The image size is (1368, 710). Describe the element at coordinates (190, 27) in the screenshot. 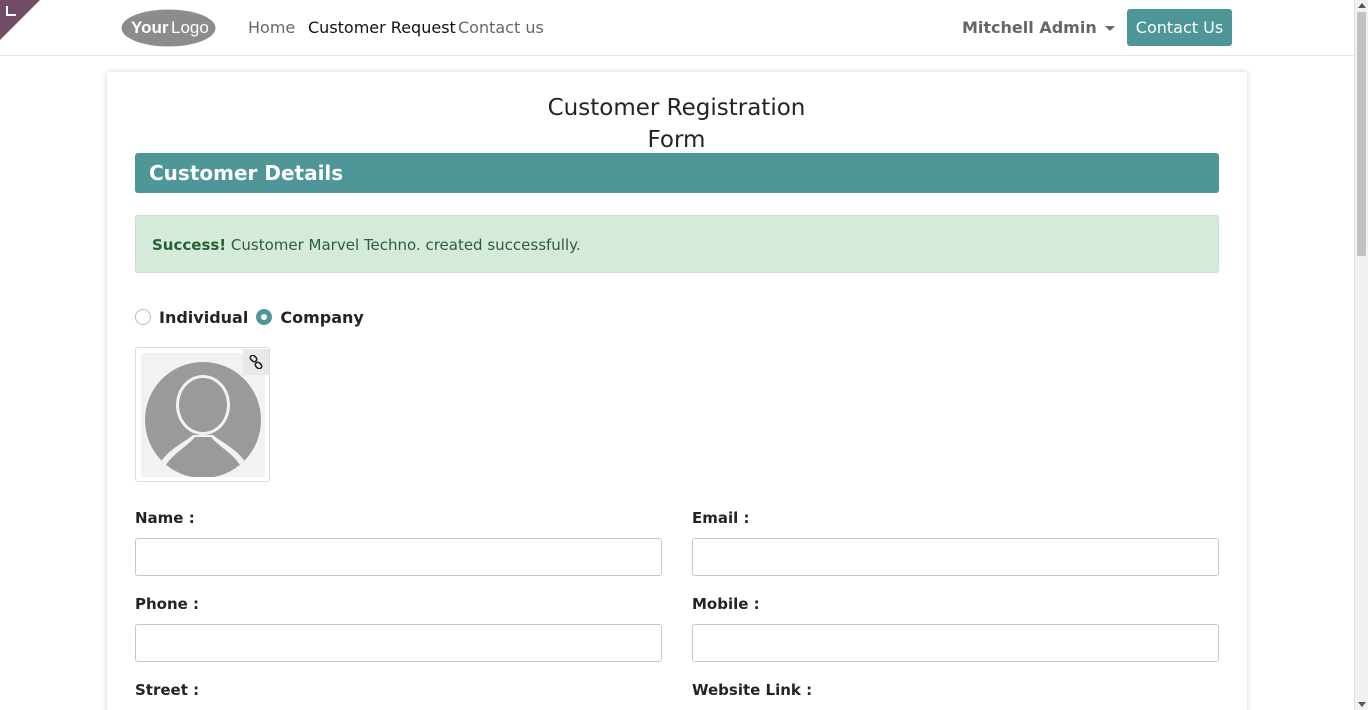

I see `logo-text-logo: Logo` at that location.